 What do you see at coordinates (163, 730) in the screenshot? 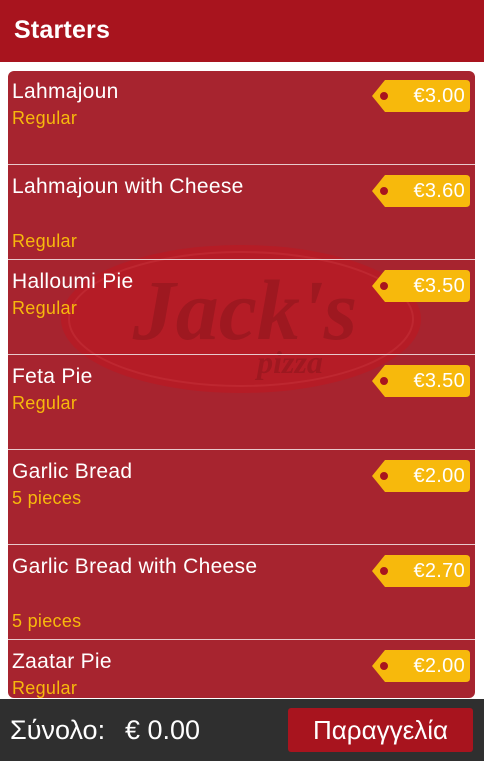
I see `total-value: € 0.00` at bounding box center [163, 730].